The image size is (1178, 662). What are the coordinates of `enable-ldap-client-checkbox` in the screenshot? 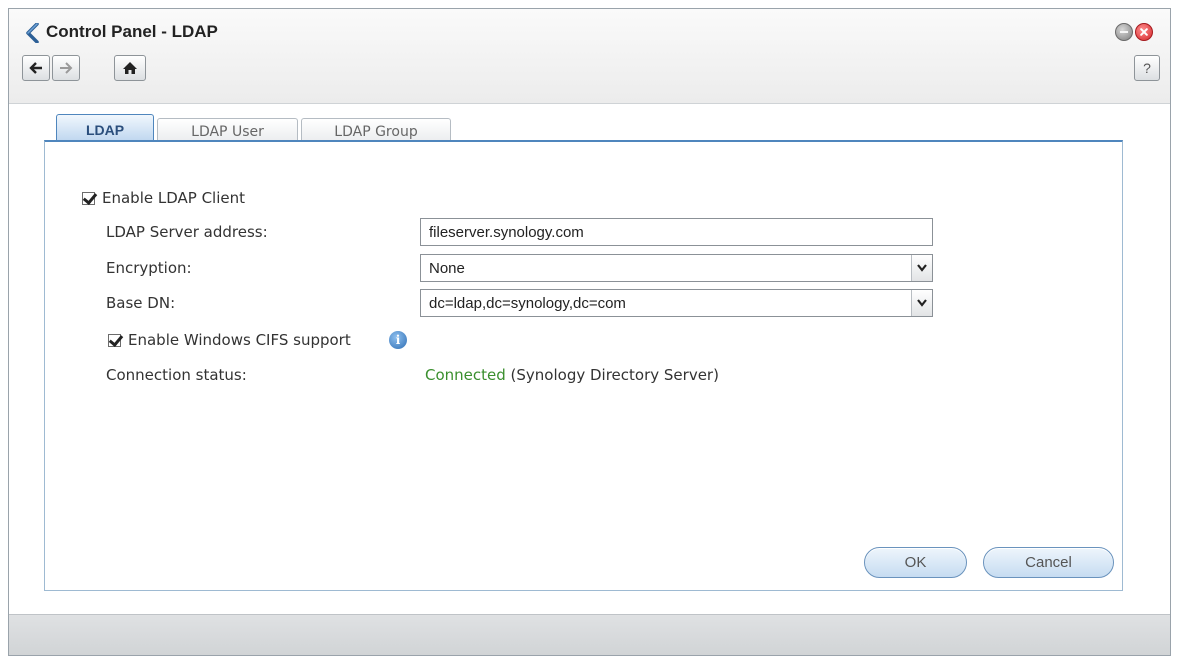 It's located at (88, 198).